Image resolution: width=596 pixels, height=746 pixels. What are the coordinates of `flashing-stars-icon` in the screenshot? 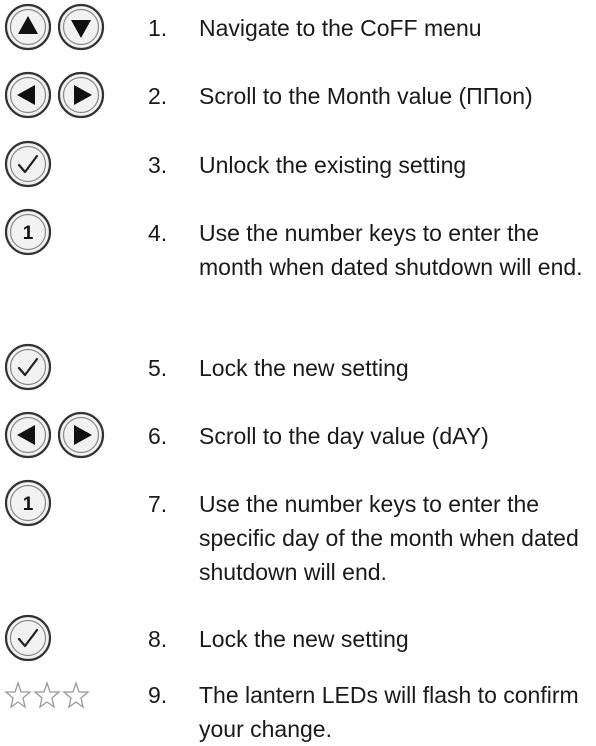 It's located at (47, 696).